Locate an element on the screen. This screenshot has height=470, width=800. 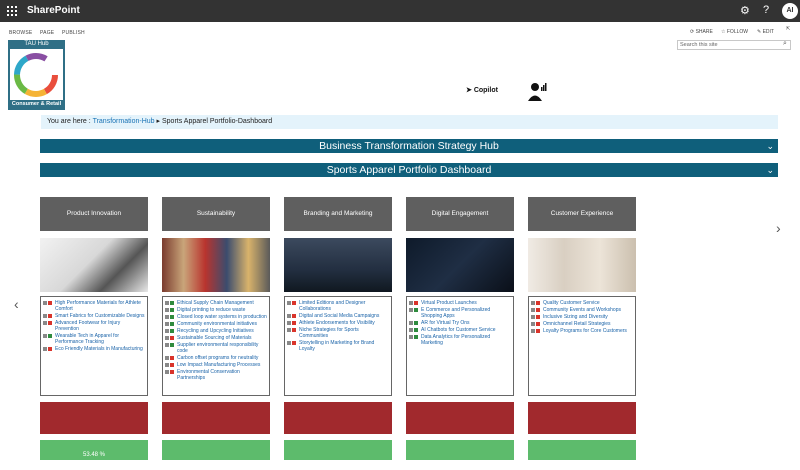
ribbon-tab-browse: BROWSE is located at coordinates (20, 33).